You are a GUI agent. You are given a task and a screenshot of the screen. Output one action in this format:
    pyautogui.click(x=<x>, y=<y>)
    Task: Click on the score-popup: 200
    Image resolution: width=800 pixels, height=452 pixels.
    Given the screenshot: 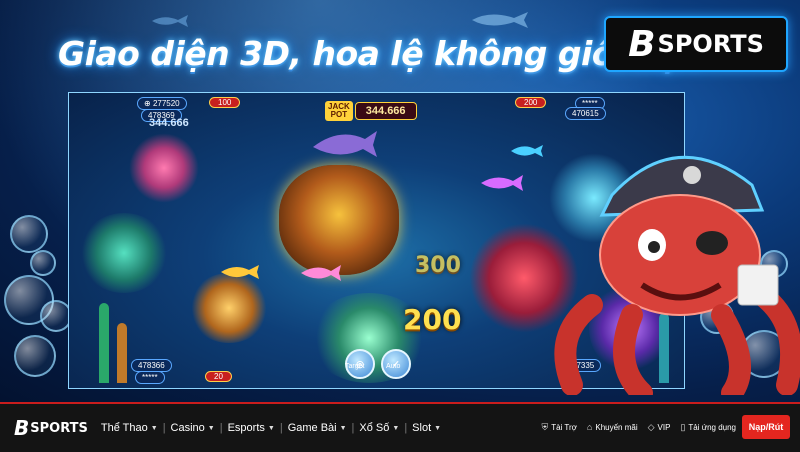 What is the action you would take?
    pyautogui.click(x=432, y=319)
    